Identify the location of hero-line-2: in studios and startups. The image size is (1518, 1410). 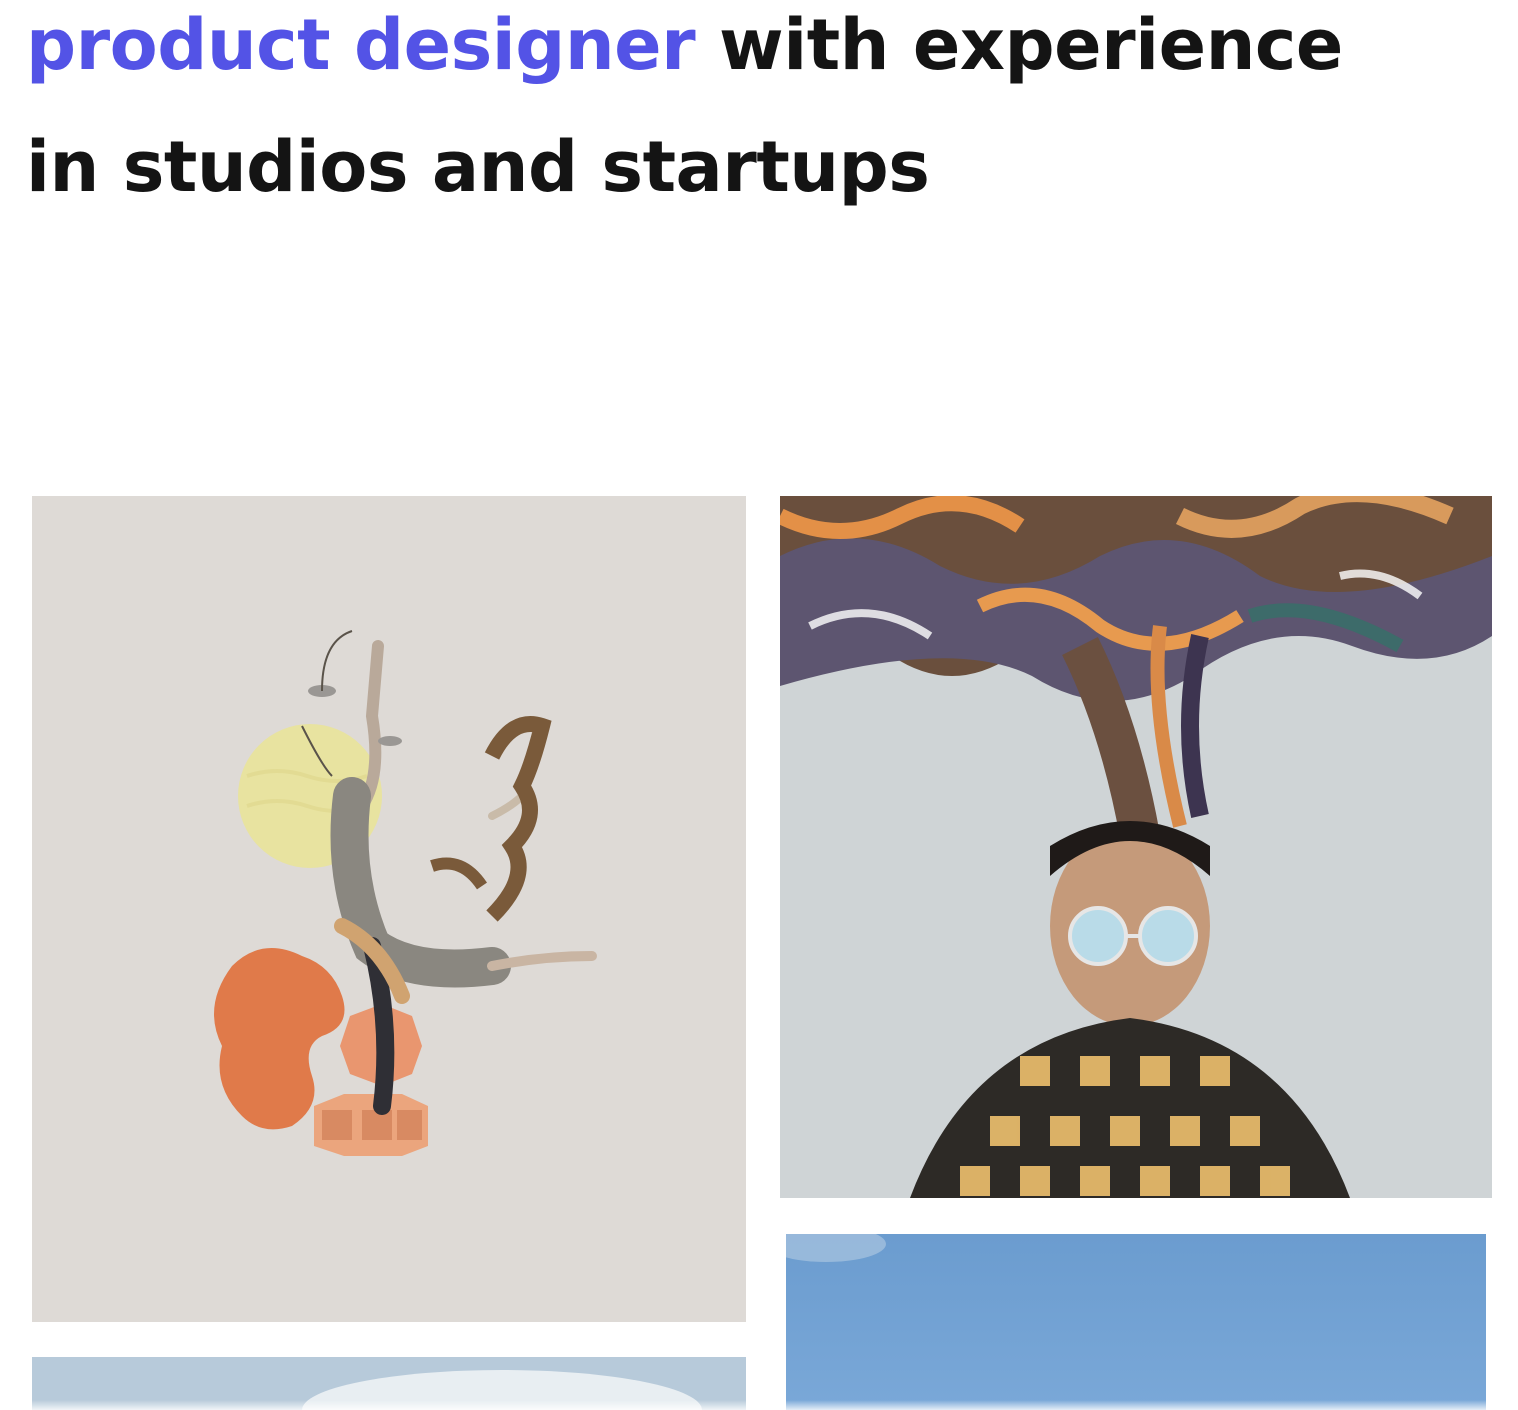
(478, 167).